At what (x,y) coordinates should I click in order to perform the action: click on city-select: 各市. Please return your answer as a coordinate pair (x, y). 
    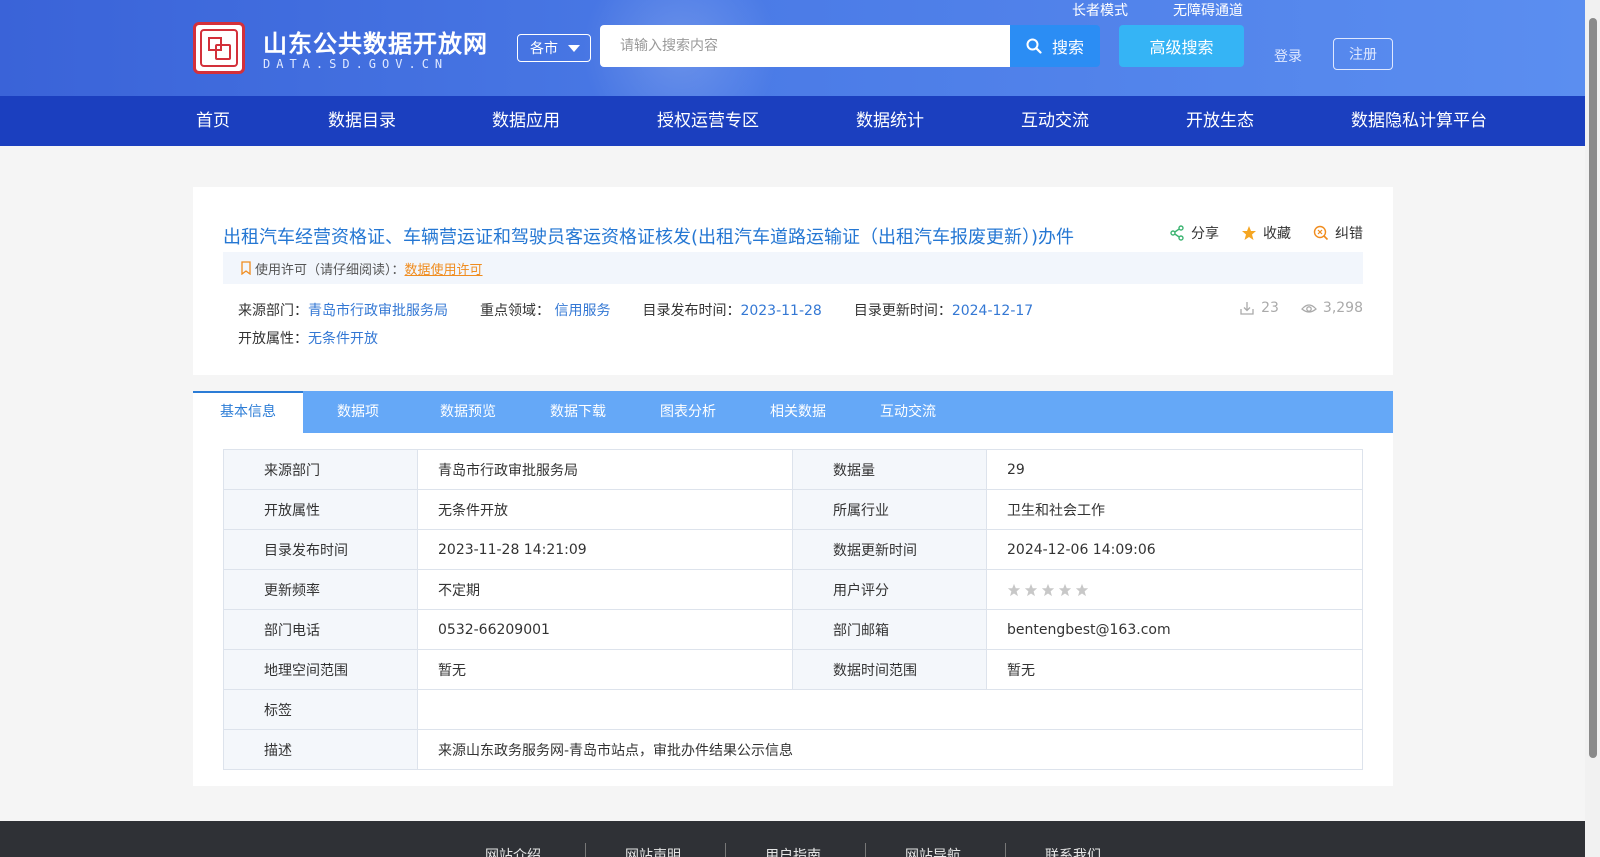
    Looking at the image, I should click on (554, 48).